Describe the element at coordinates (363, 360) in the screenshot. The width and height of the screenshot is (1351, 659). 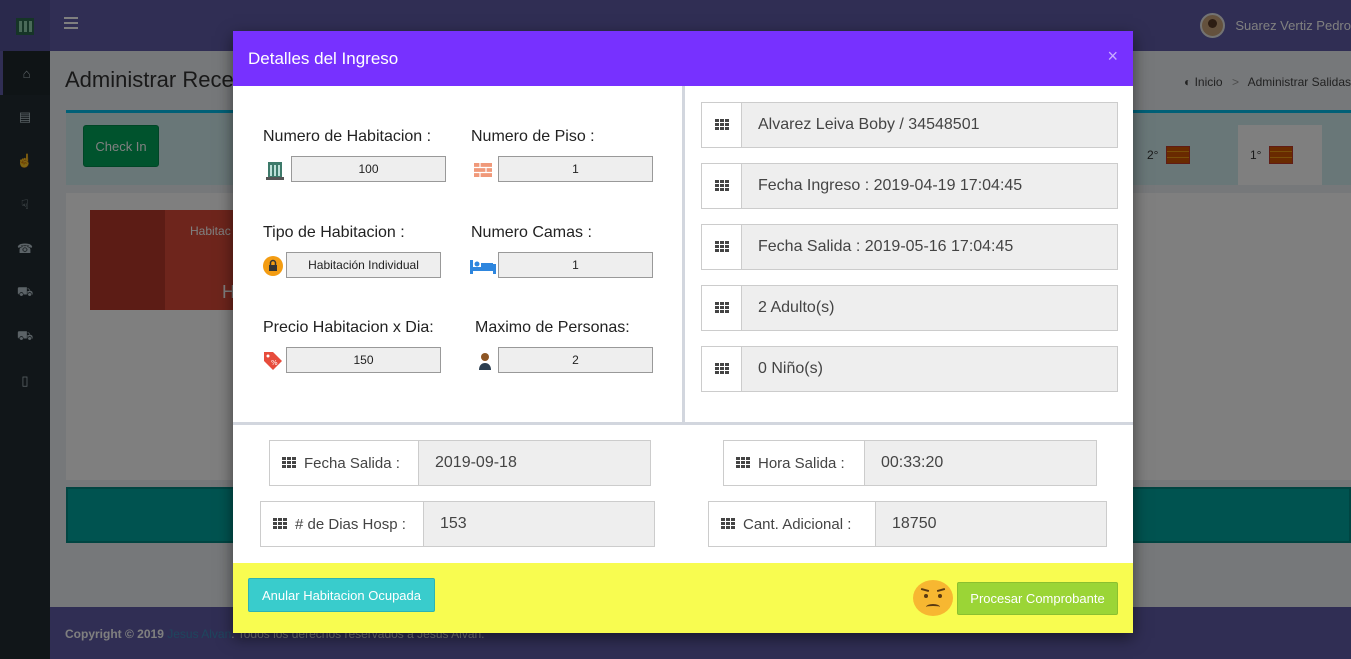
I see `precio-field: 150` at that location.